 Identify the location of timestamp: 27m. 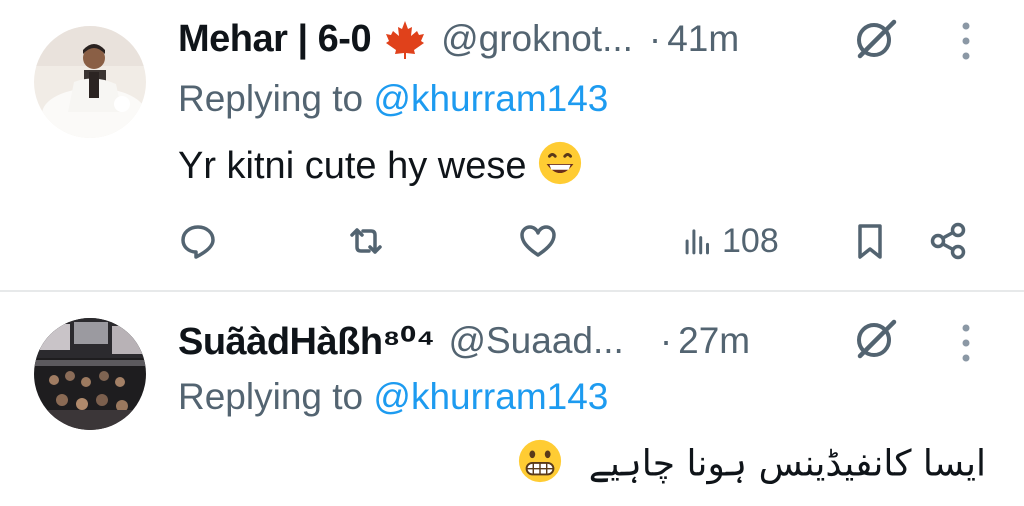
(714, 341).